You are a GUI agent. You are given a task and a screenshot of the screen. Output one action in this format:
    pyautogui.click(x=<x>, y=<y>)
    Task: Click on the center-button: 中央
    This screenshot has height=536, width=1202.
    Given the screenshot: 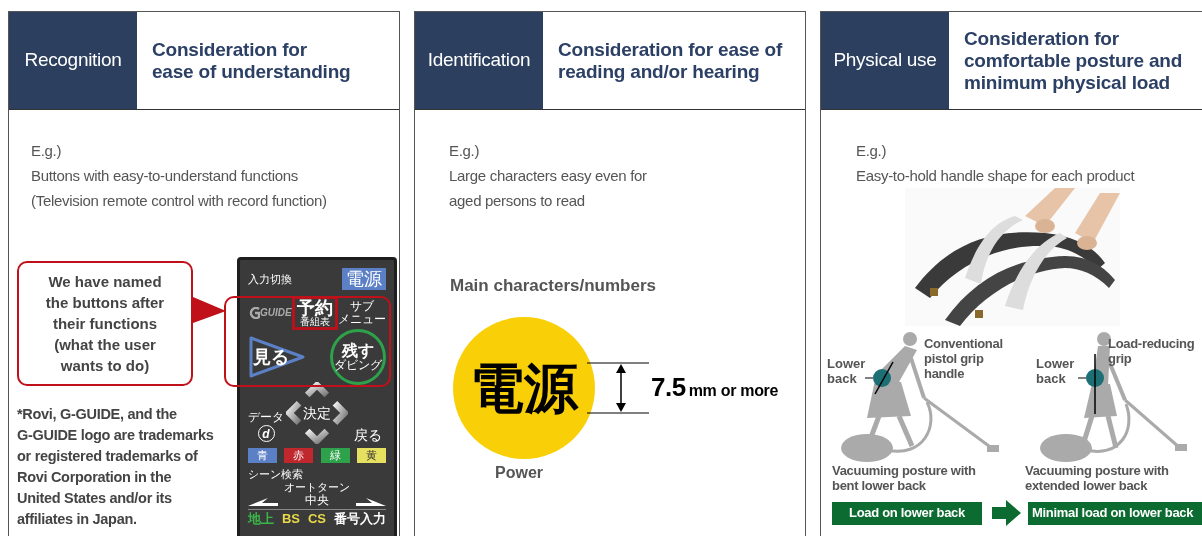 What is the action you would take?
    pyautogui.click(x=317, y=500)
    